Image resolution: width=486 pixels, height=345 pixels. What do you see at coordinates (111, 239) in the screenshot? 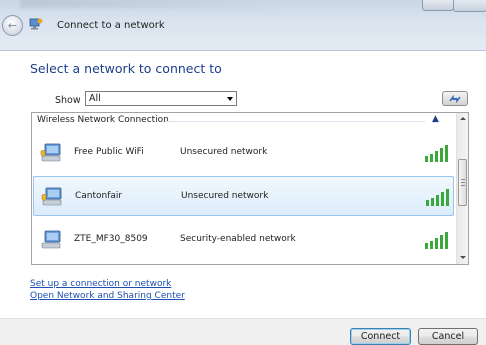
I see `network-ssid: ZTE_MF30_8509` at bounding box center [111, 239].